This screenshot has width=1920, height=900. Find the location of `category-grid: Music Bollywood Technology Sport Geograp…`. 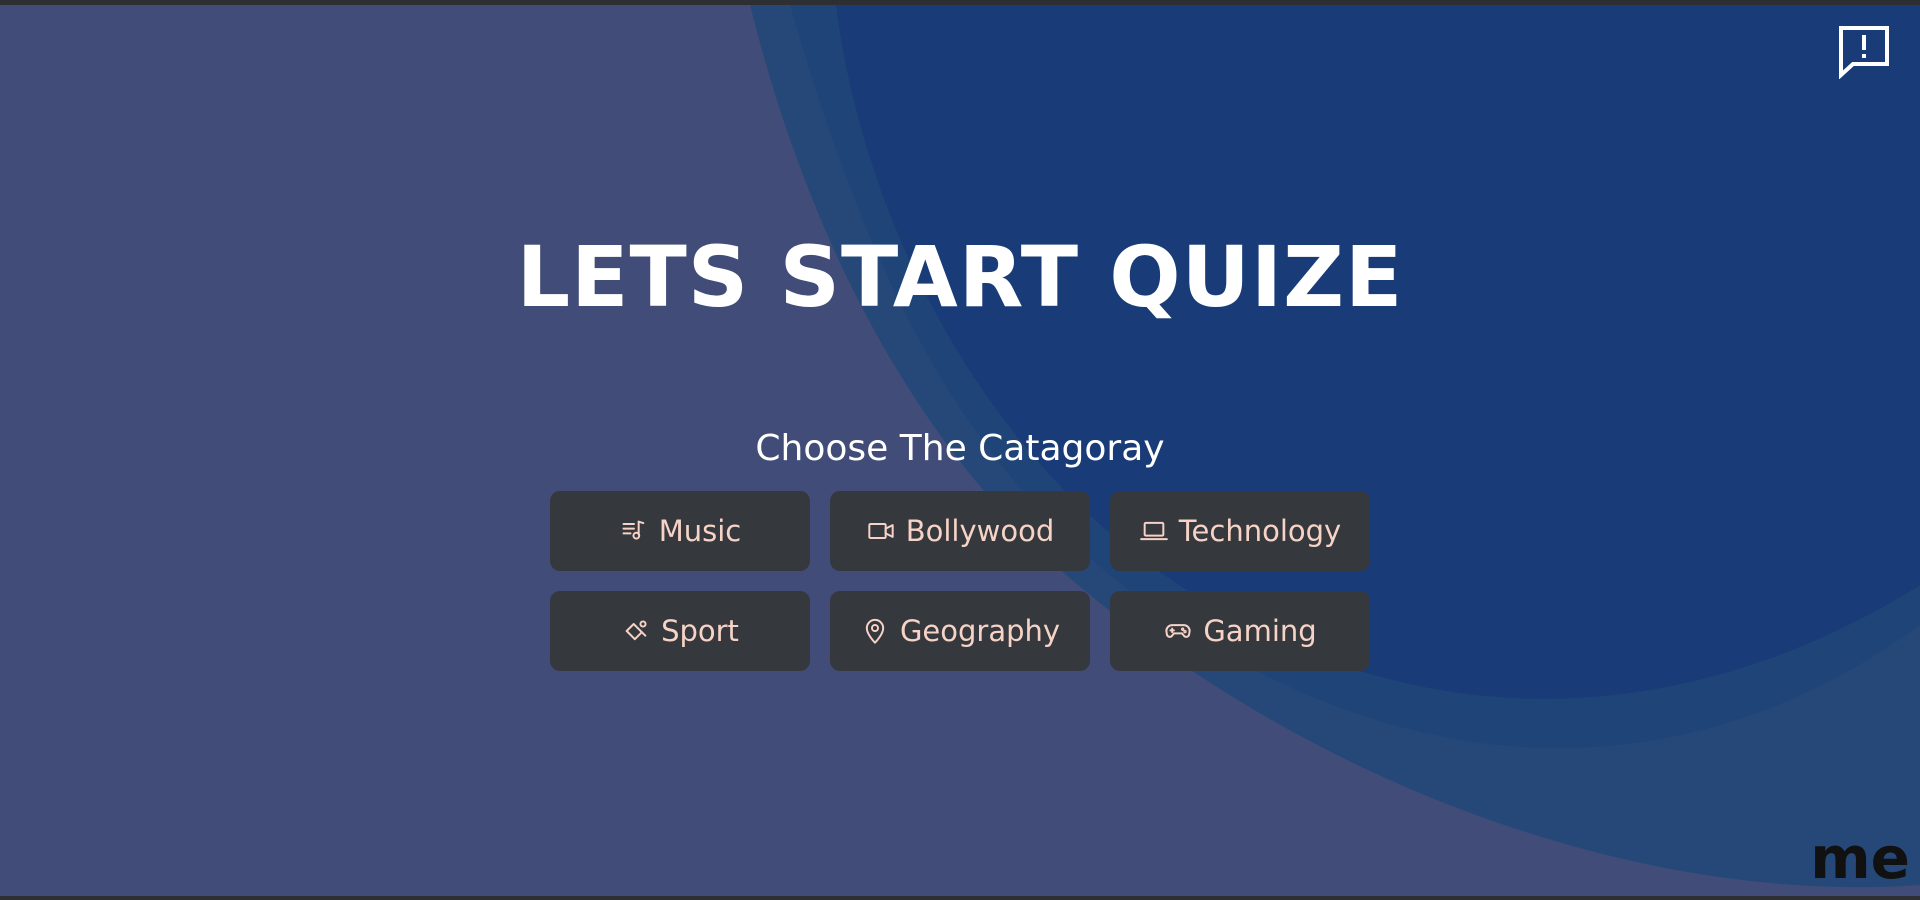

category-grid: Music Bollywood Technology Sport Geograp… is located at coordinates (960, 581).